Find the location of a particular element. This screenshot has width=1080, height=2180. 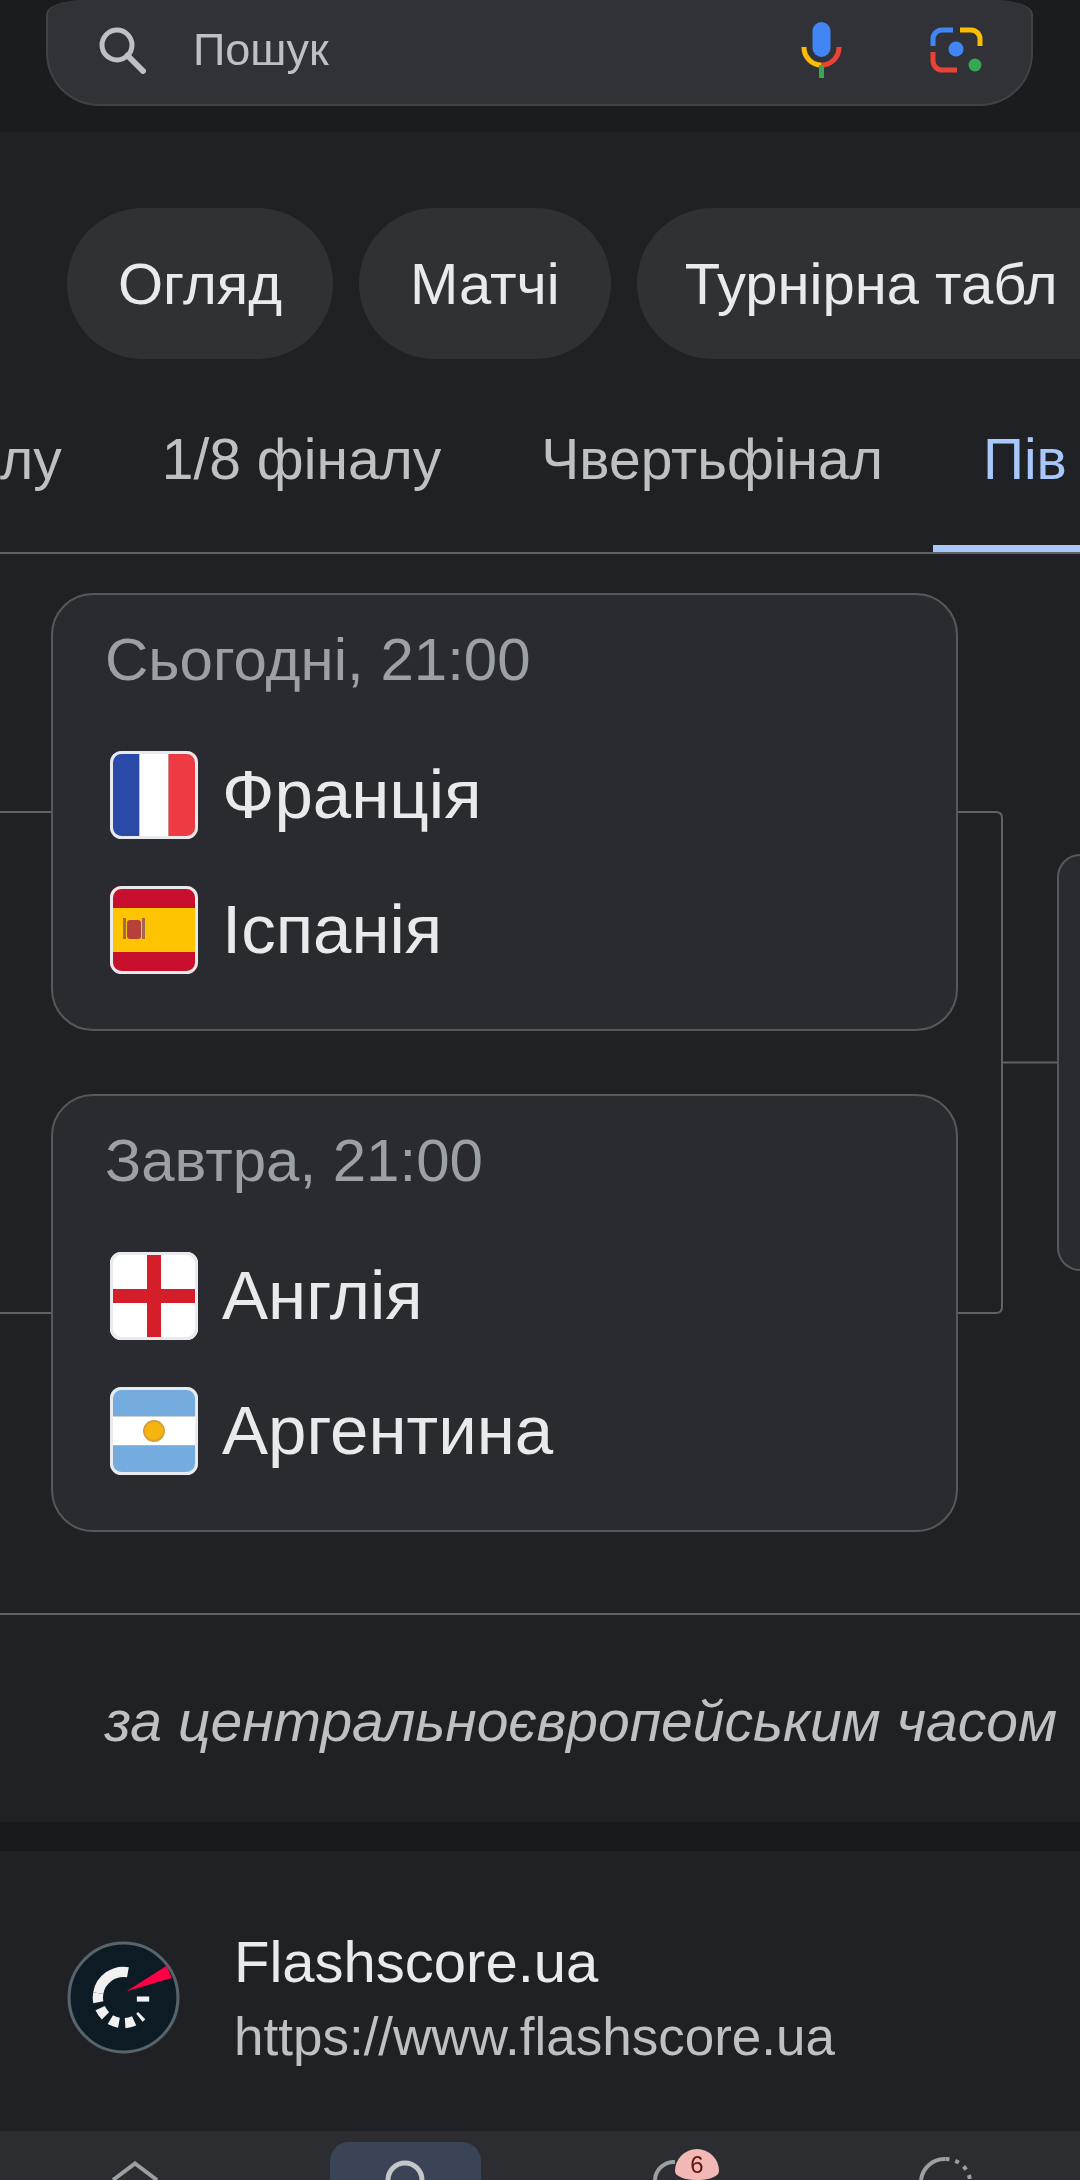

match-time: Сьогодні, 21:00 is located at coordinates (318, 660).